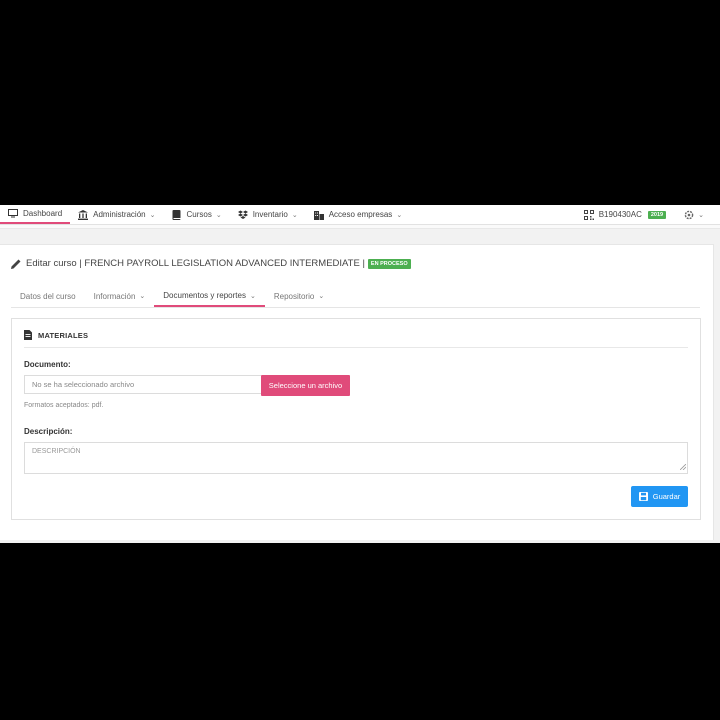 Image resolution: width=720 pixels, height=720 pixels. What do you see at coordinates (47, 364) in the screenshot?
I see `document-label: Documento:` at bounding box center [47, 364].